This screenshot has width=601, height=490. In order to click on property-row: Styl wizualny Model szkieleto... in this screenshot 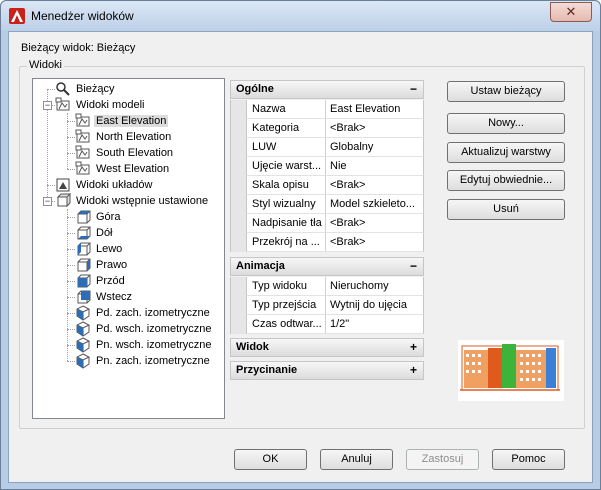, I will do `click(335, 204)`.